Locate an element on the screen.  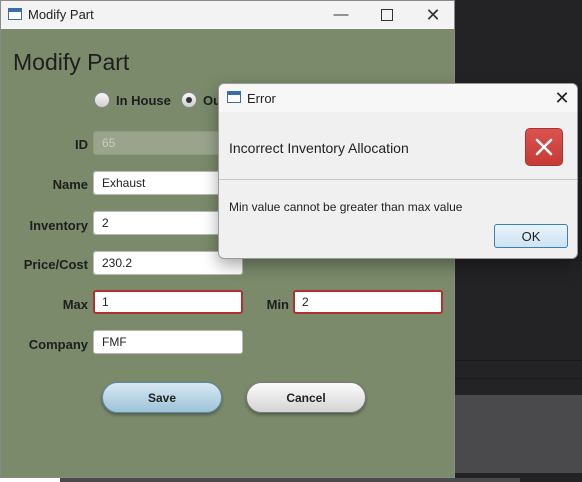
background-panel is located at coordinates (518, 434).